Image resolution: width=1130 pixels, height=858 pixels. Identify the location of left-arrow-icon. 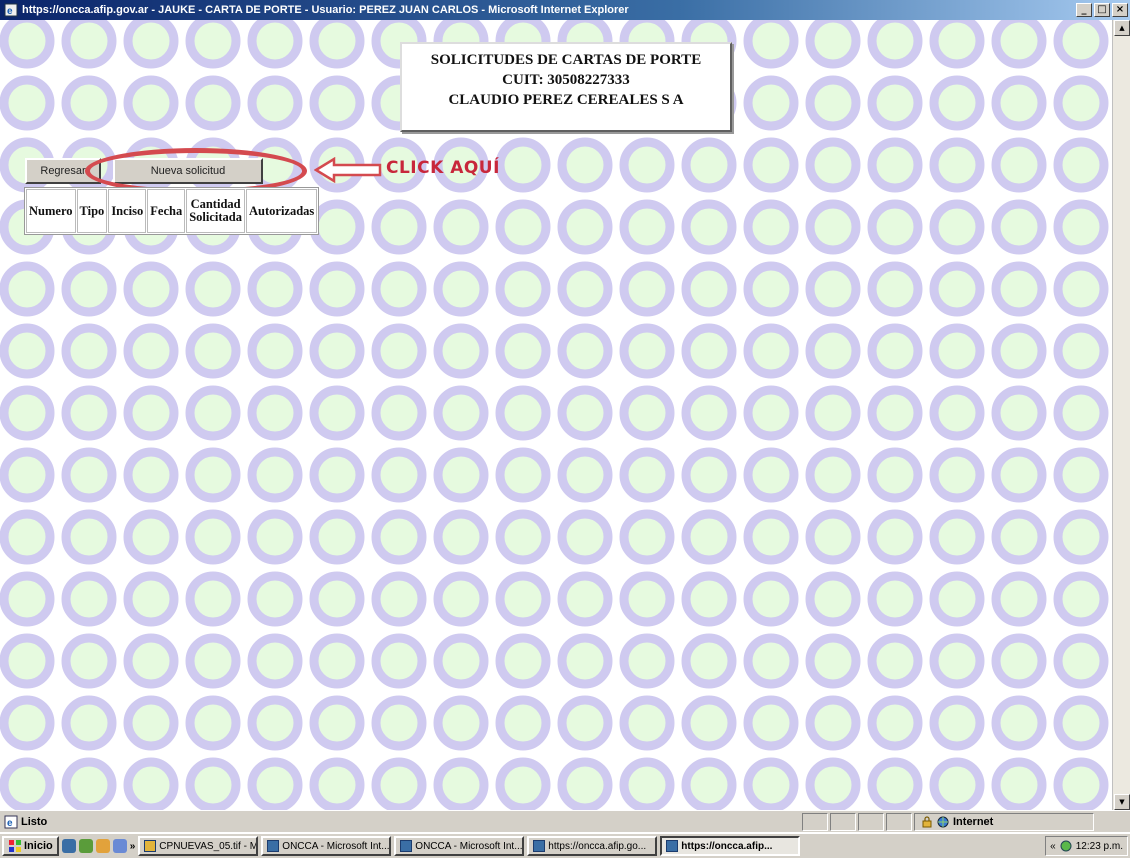
(348, 170).